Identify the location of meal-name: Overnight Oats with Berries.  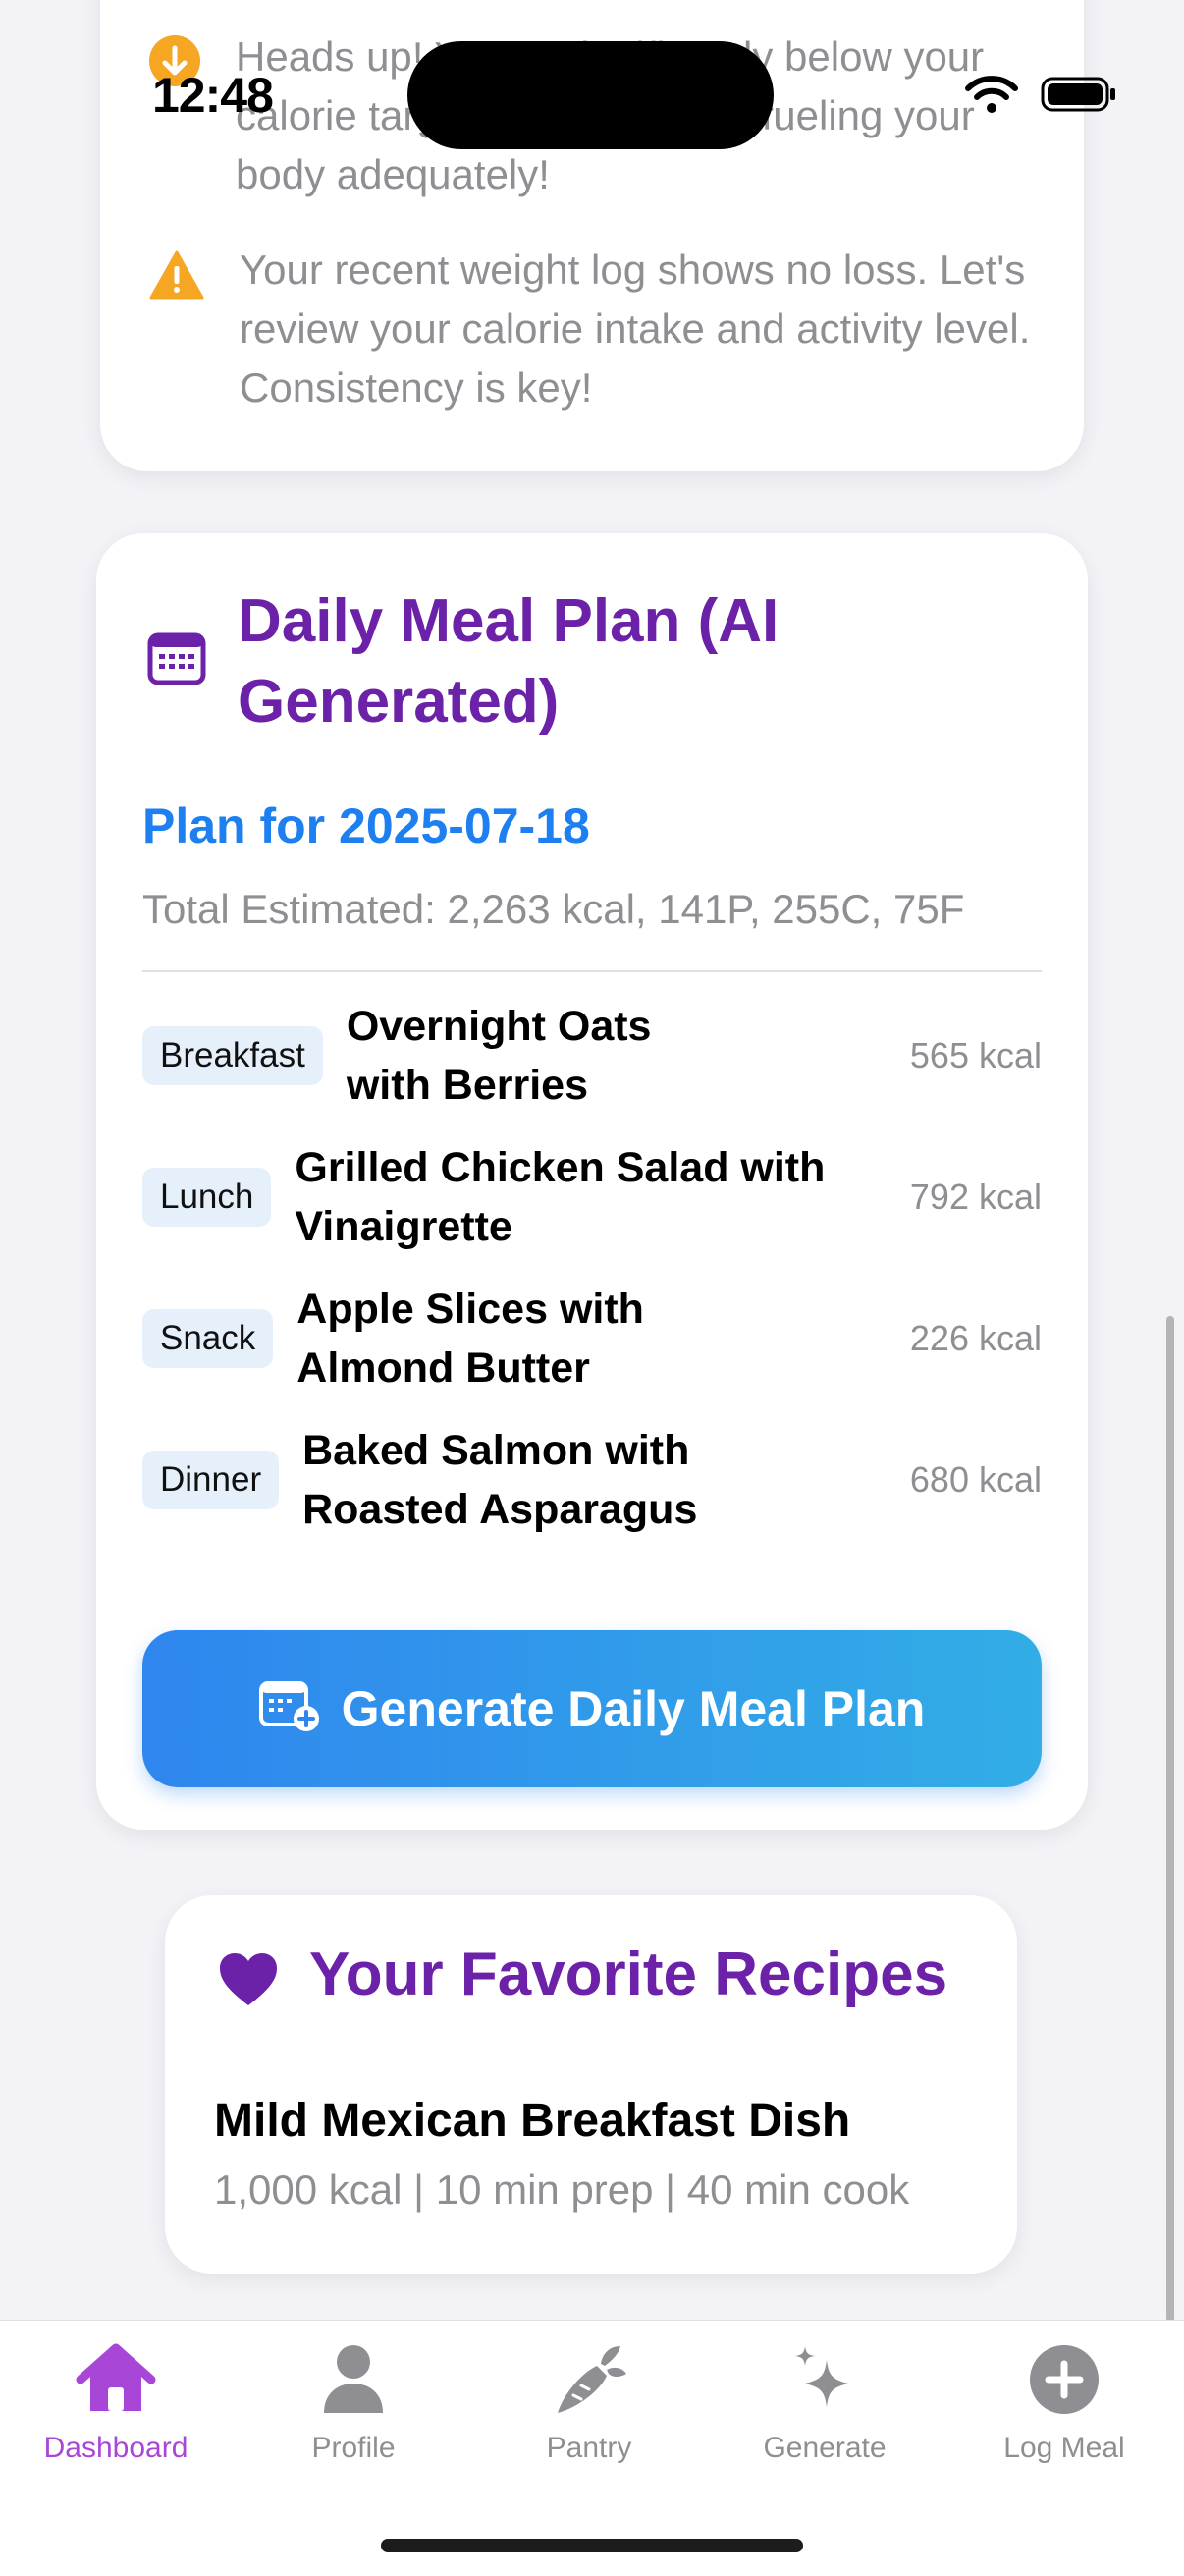
(499, 1056).